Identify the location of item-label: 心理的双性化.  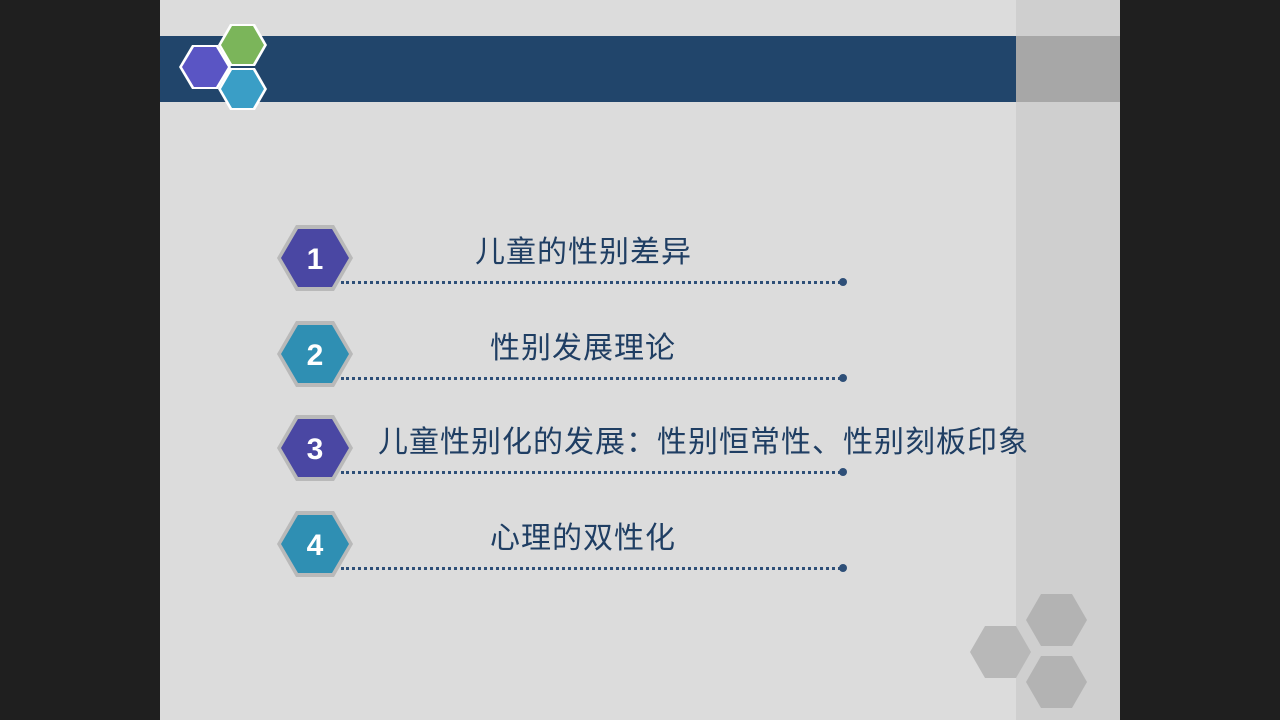
(583, 538).